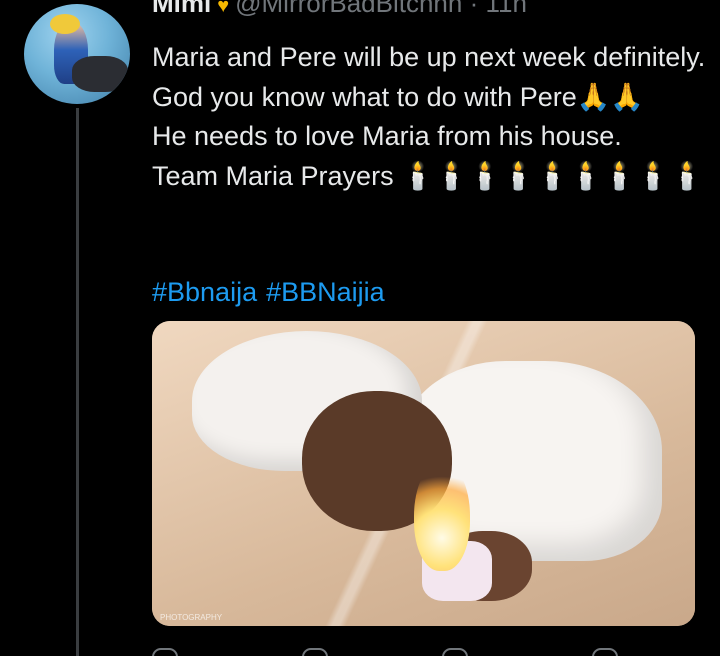 This screenshot has width=720, height=656. I want to click on image-flame, so click(442, 516).